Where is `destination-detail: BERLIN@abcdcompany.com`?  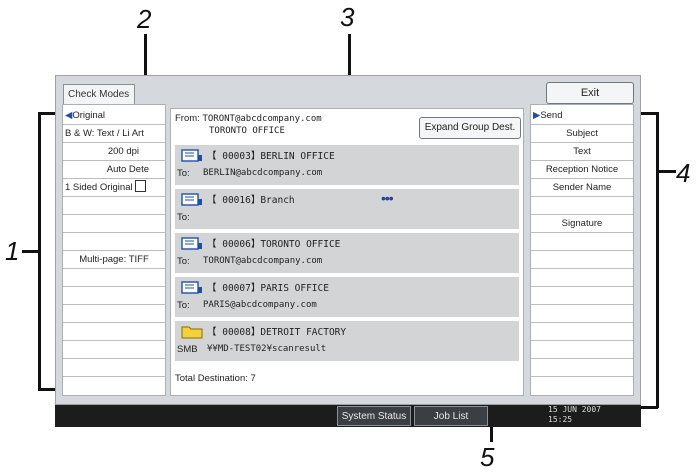
destination-detail: BERLIN@abcdcompany.com is located at coordinates (263, 173).